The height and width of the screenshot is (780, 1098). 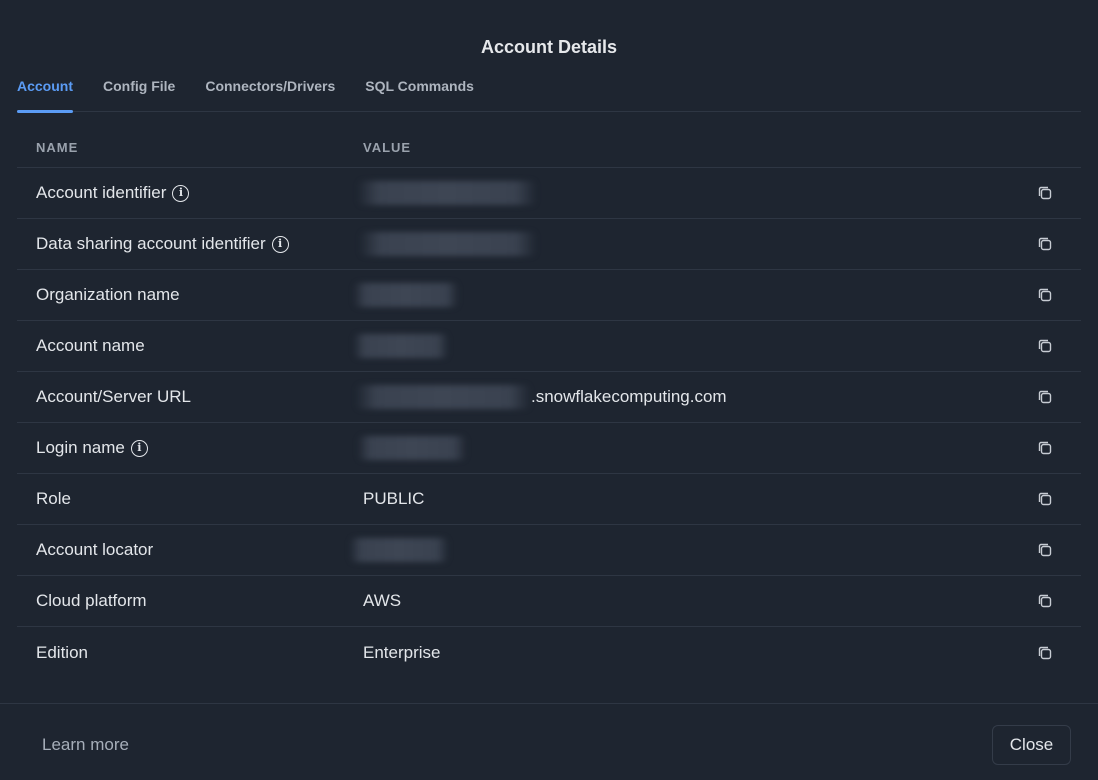 I want to click on header-value: VALUE, so click(x=387, y=147).